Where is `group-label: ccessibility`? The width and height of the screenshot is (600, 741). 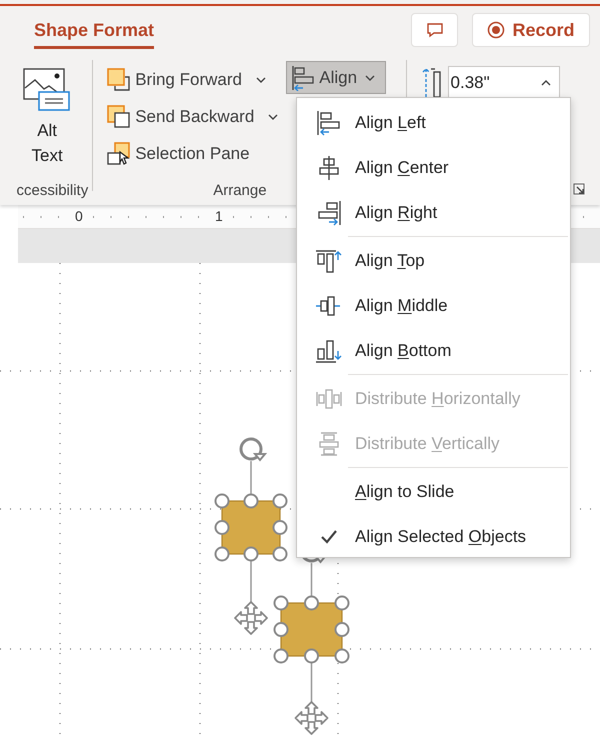
group-label: ccessibility is located at coordinates (52, 190).